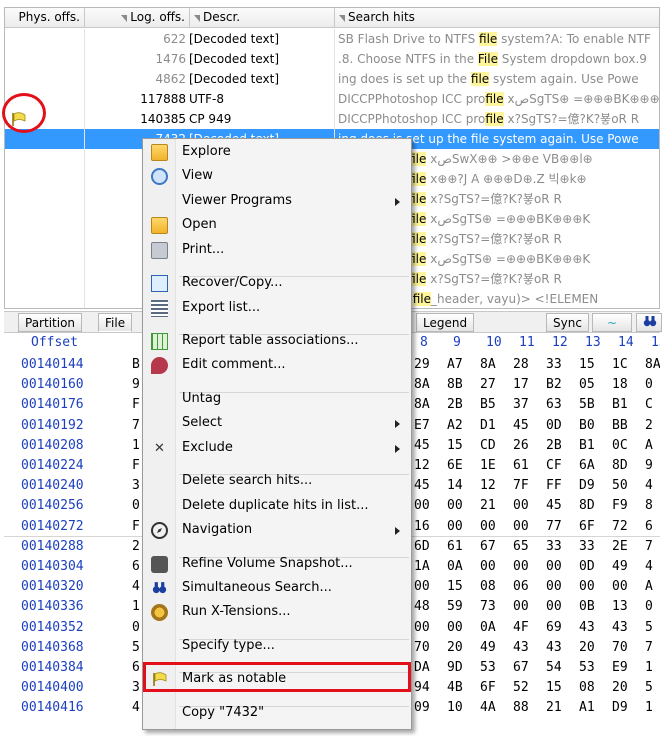 The image size is (666, 736). I want to click on view-icon, so click(159, 176).